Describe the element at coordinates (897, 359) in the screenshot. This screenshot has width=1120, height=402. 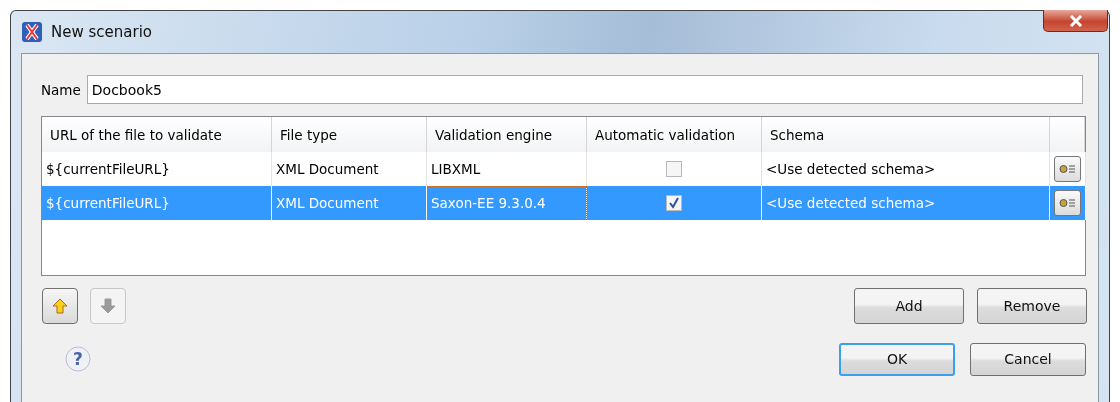
I see `dialog-button: OK` at that location.